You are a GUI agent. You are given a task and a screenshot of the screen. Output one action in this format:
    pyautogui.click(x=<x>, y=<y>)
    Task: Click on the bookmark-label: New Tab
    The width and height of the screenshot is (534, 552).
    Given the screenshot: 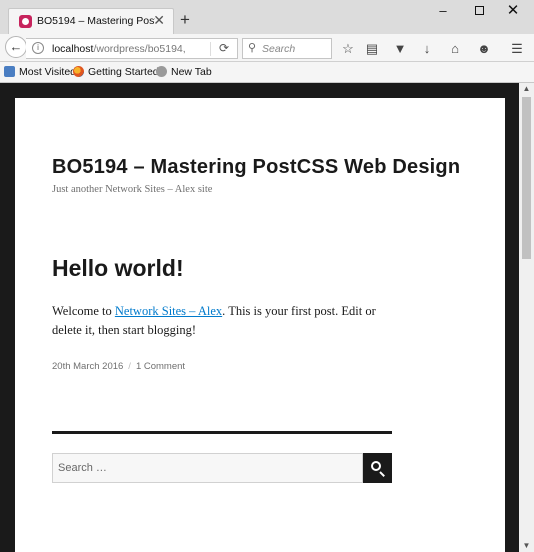 What is the action you would take?
    pyautogui.click(x=191, y=72)
    